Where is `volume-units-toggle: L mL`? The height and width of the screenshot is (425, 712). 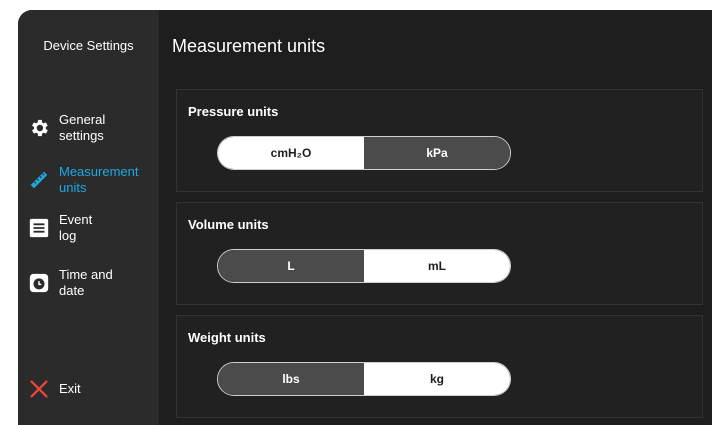 volume-units-toggle: L mL is located at coordinates (364, 266).